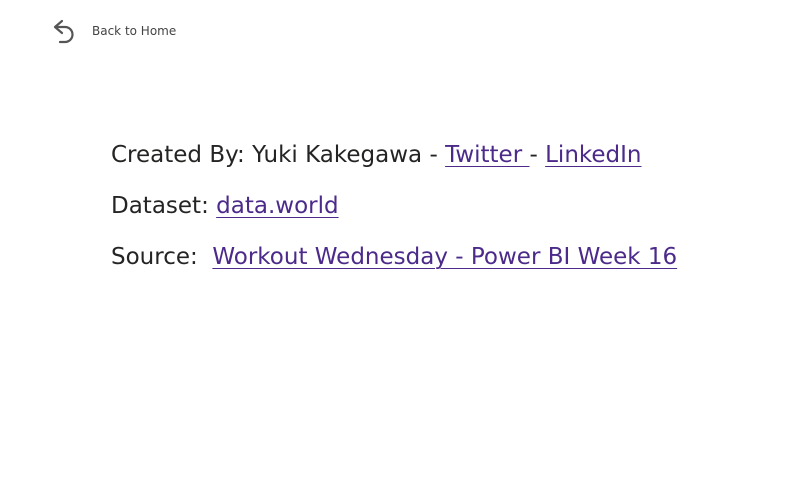  What do you see at coordinates (134, 31) in the screenshot?
I see `back-to-home-label: Back to Home` at bounding box center [134, 31].